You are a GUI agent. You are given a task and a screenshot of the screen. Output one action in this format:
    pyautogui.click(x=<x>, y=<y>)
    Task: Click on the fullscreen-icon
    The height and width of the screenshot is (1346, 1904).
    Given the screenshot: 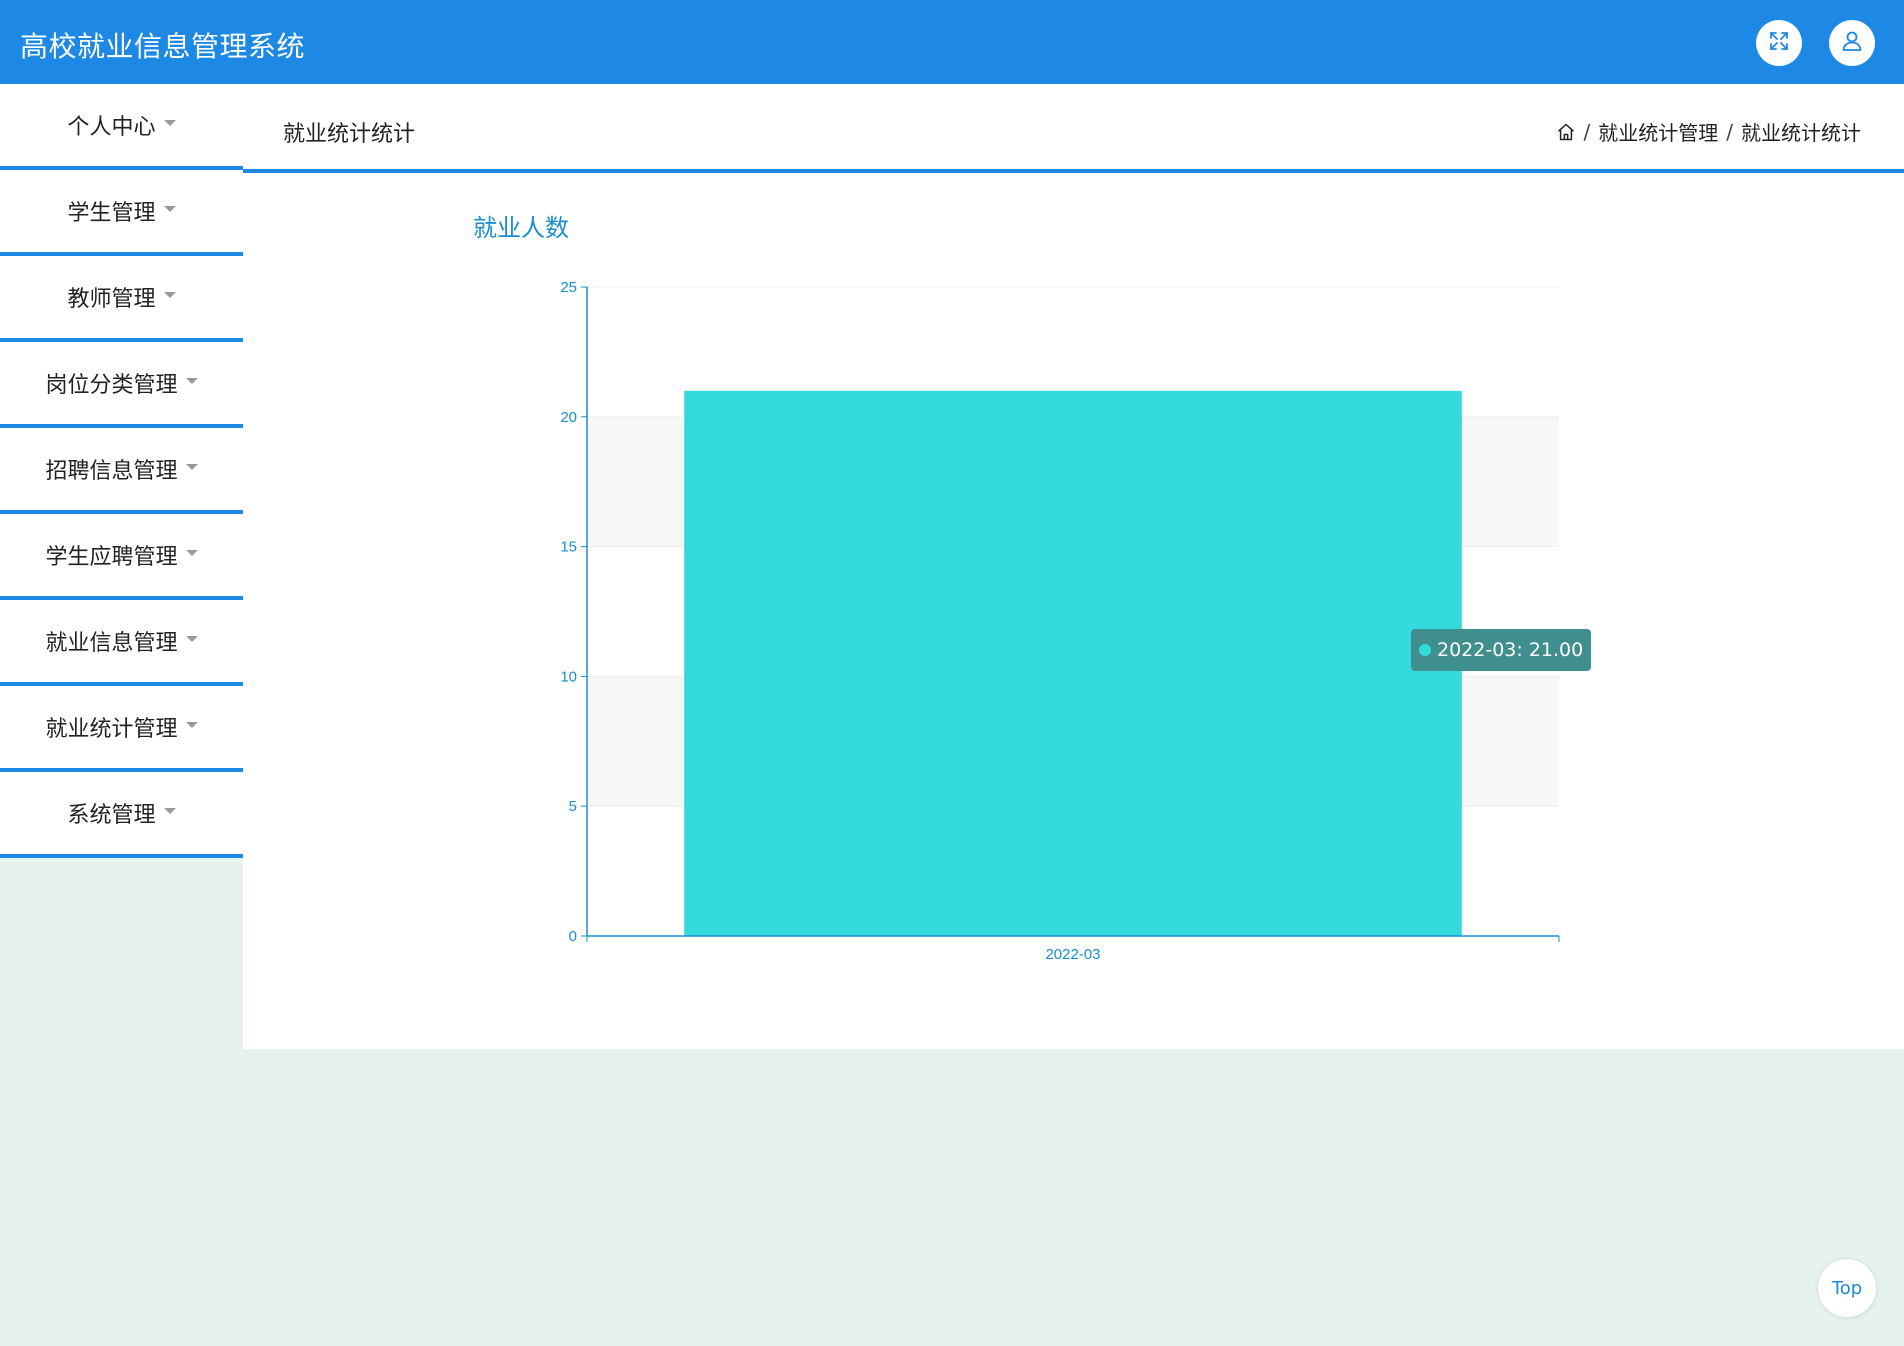 What is the action you would take?
    pyautogui.click(x=1779, y=43)
    